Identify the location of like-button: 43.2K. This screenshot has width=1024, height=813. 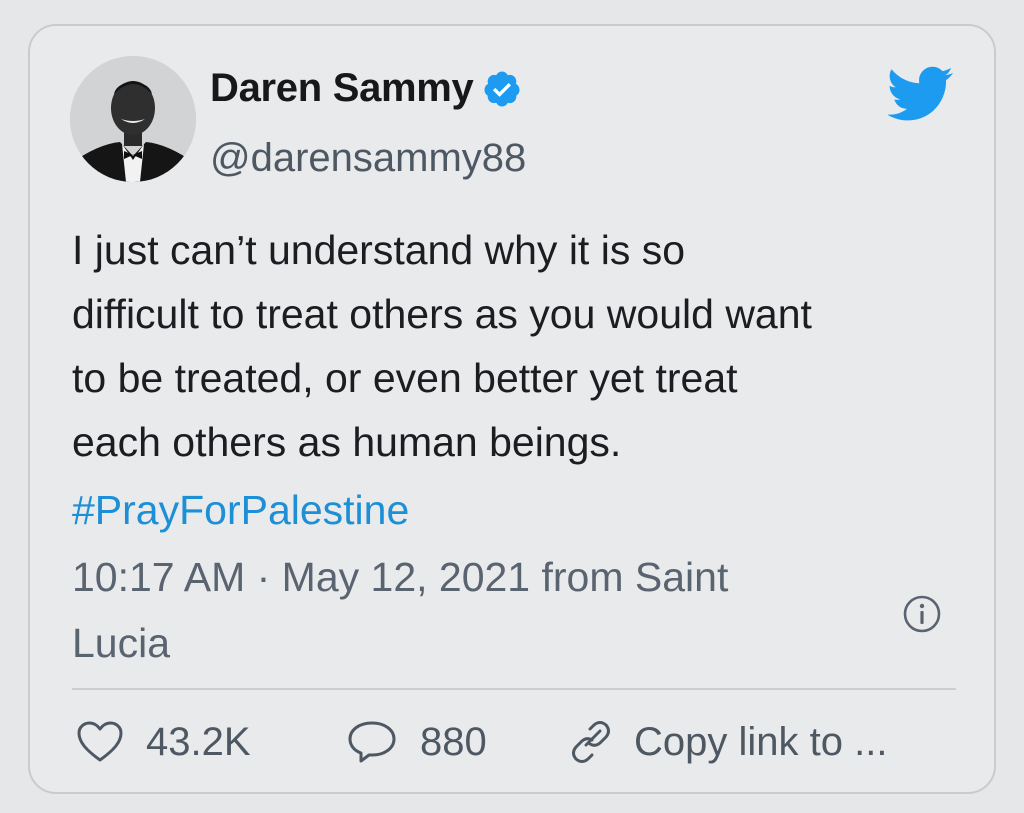
(163, 742).